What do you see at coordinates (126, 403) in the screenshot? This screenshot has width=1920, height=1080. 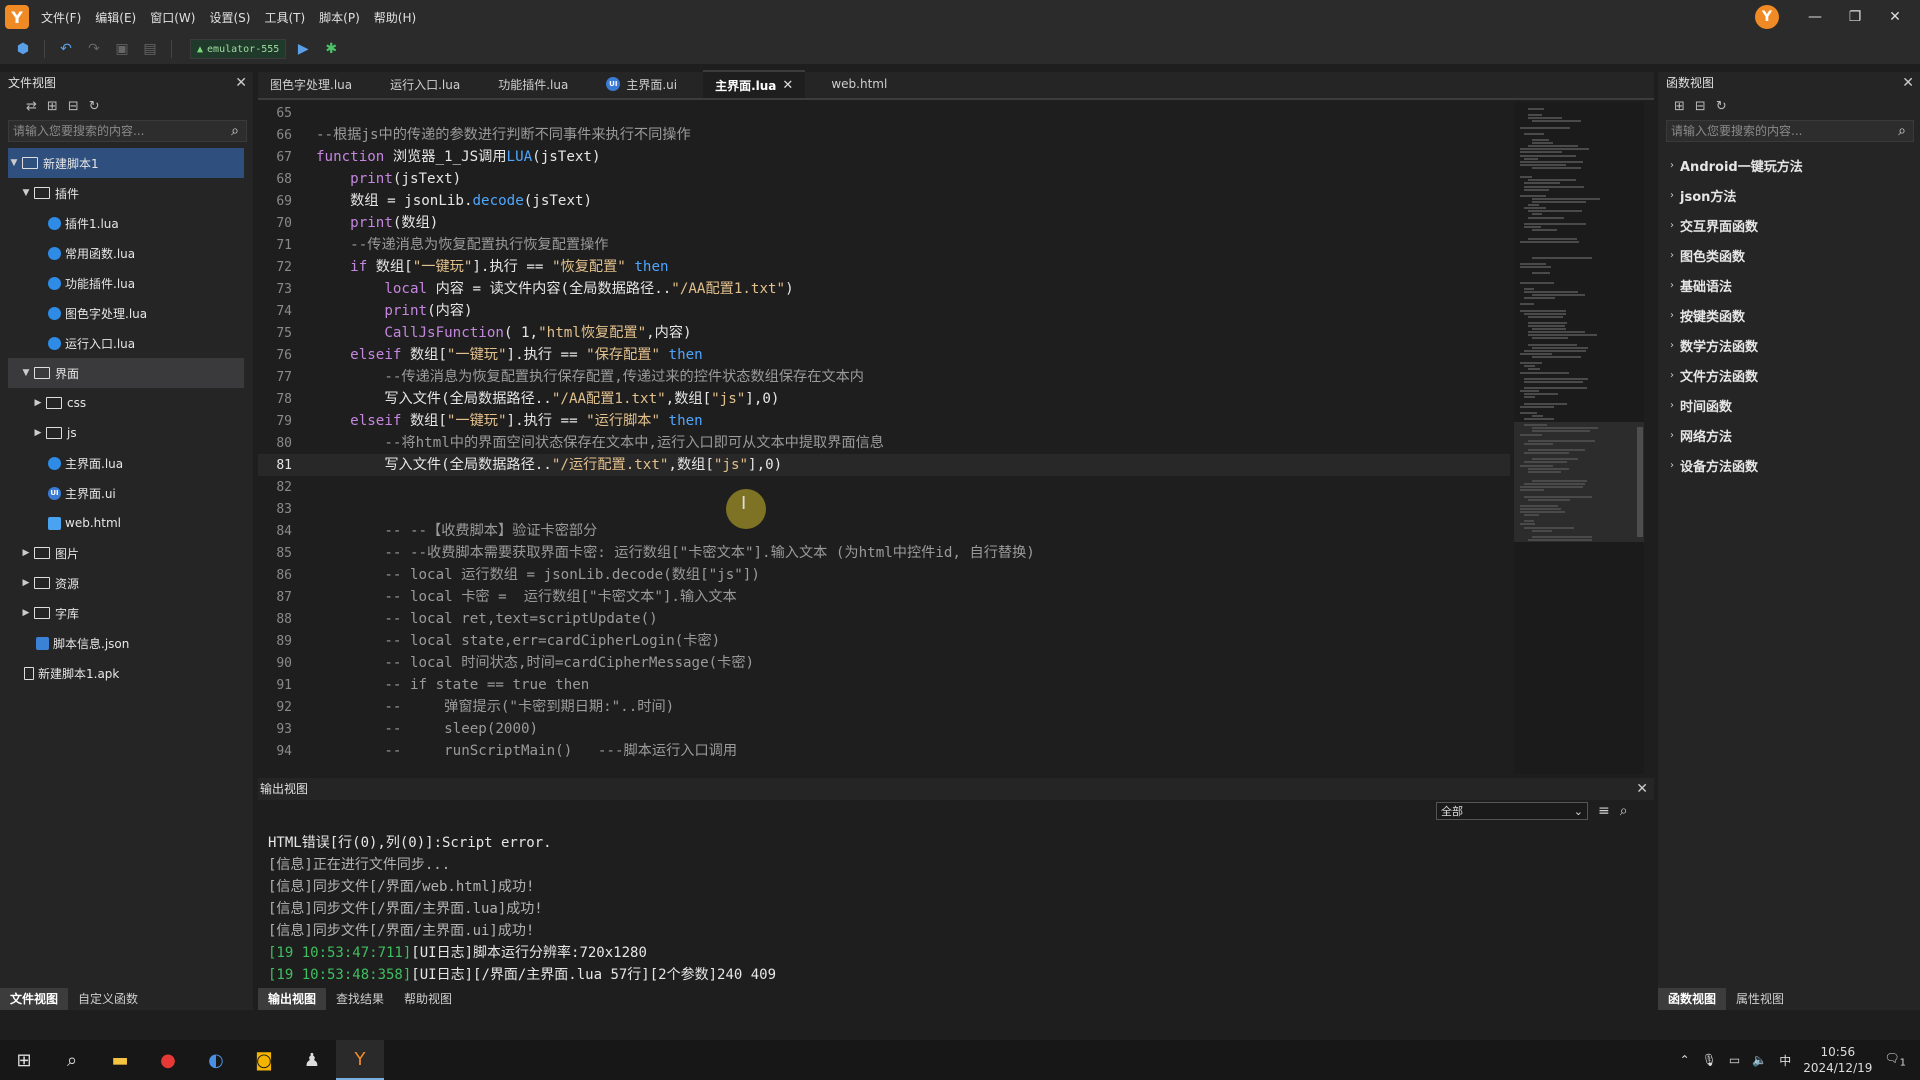 I see `tree-item: ▶ css` at bounding box center [126, 403].